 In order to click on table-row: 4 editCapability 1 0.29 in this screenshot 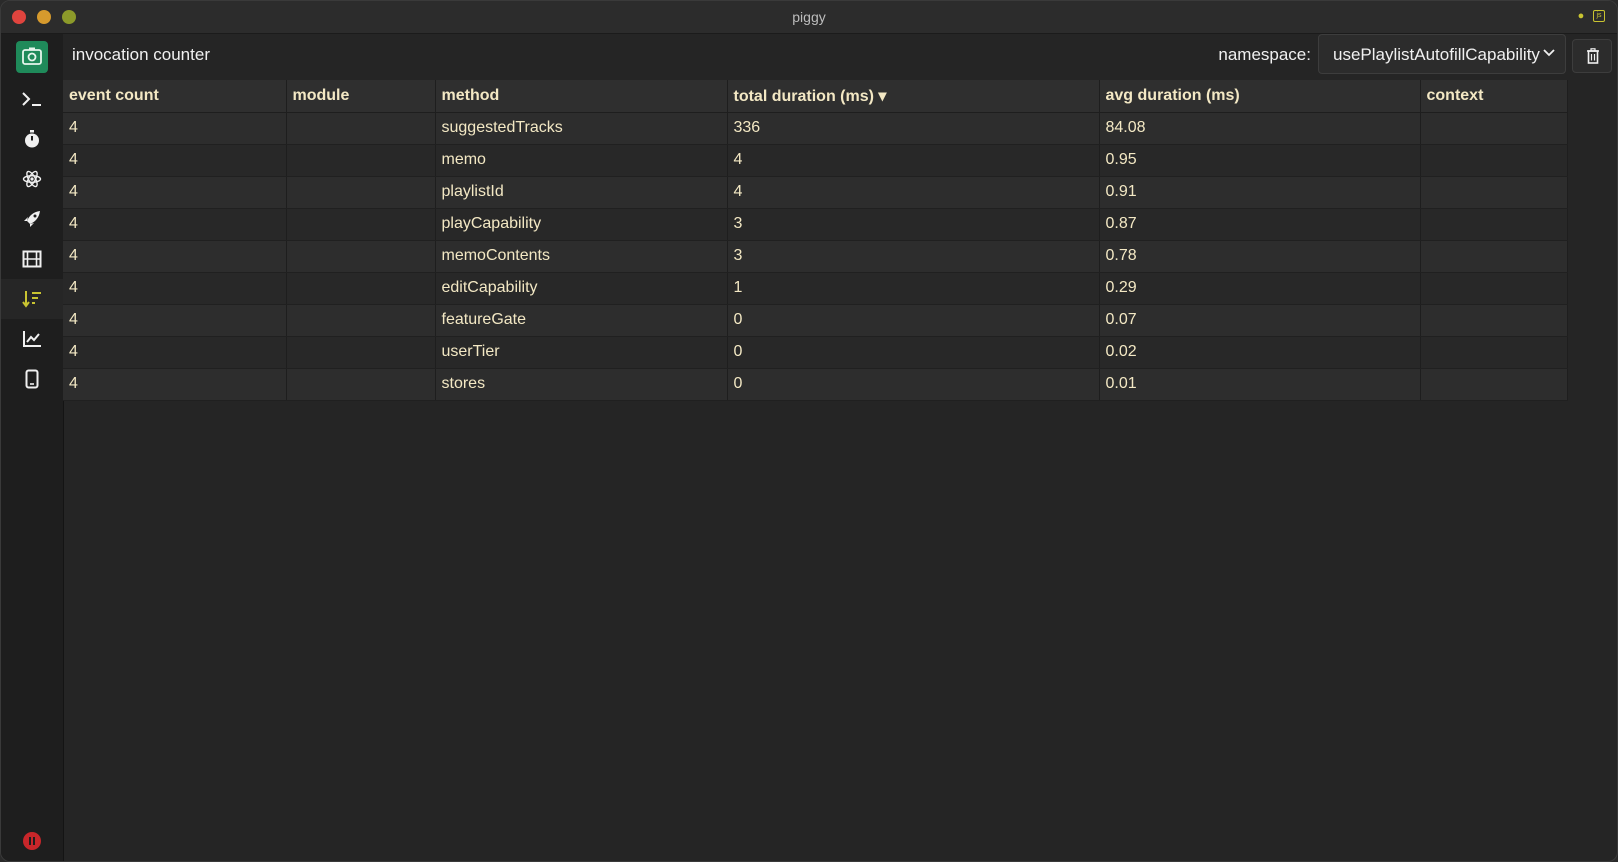, I will do `click(815, 288)`.